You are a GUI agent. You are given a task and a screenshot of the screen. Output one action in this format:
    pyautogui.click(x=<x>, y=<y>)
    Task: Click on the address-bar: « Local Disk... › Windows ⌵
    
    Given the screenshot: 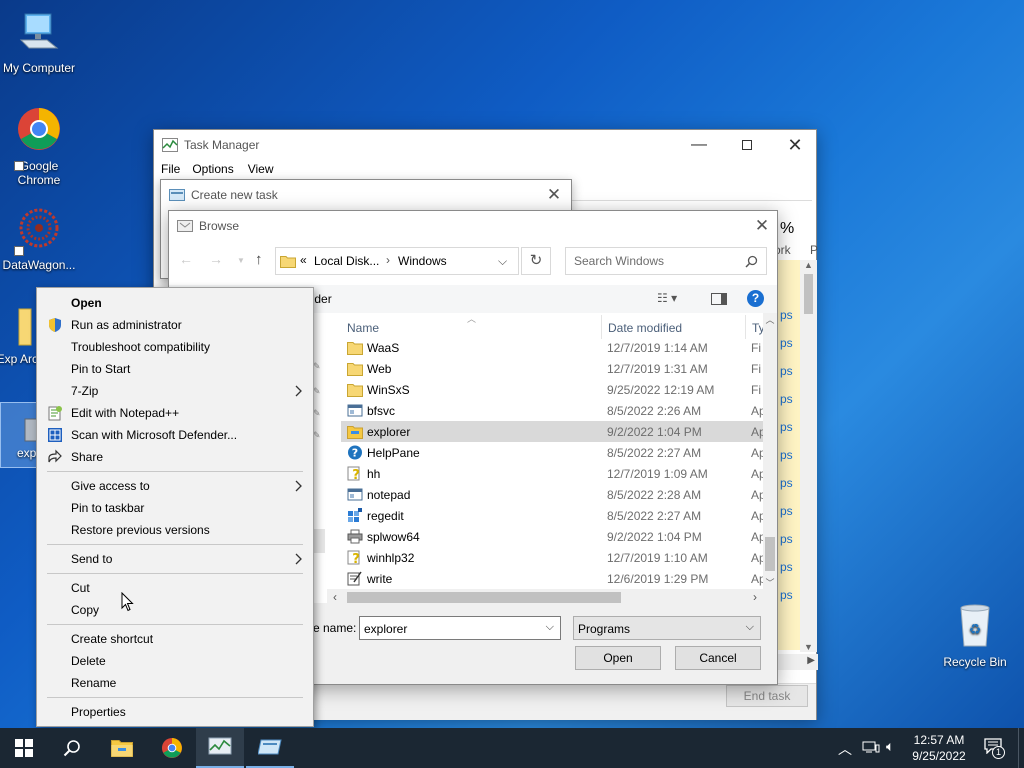 What is the action you would take?
    pyautogui.click(x=397, y=261)
    